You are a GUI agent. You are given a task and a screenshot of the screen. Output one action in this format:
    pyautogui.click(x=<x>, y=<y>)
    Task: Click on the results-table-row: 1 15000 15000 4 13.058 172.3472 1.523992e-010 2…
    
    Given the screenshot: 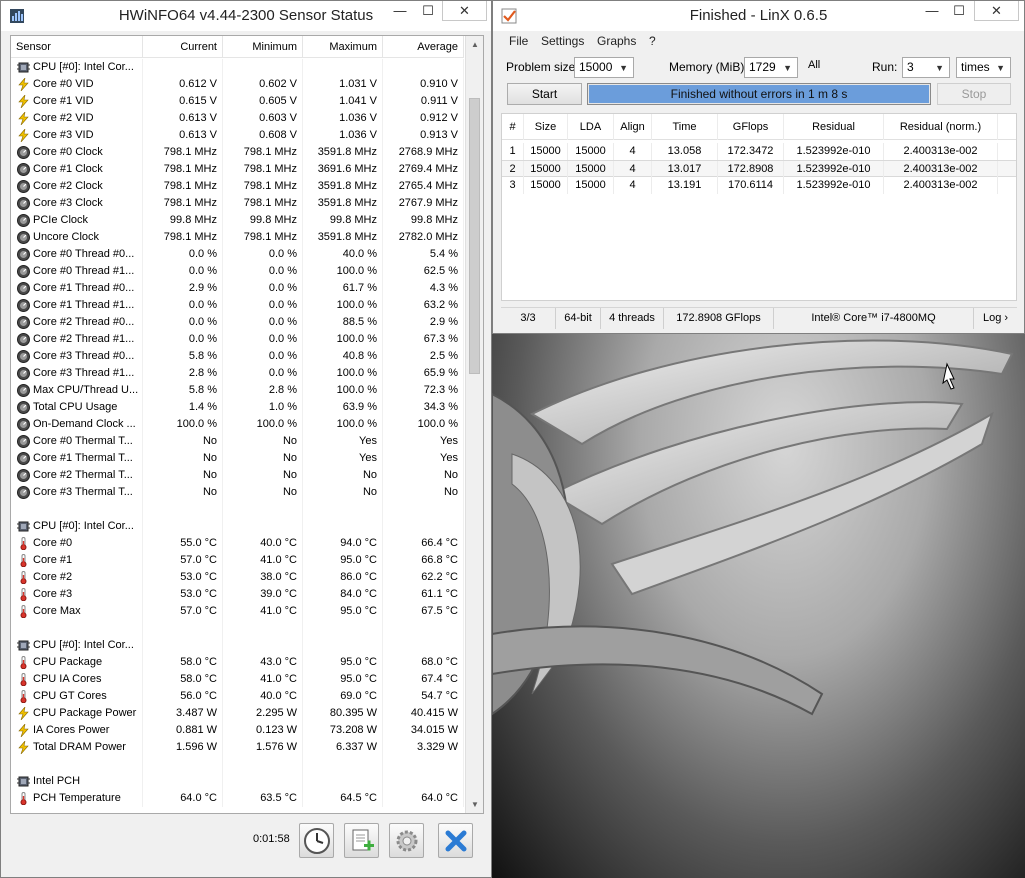 What is the action you would take?
    pyautogui.click(x=759, y=151)
    